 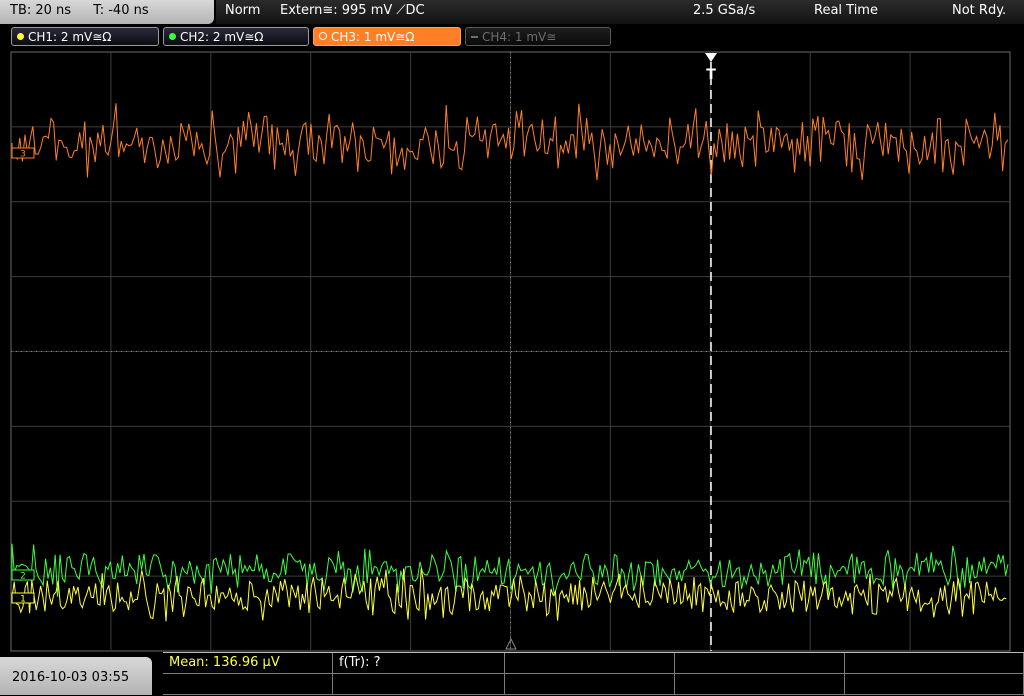 What do you see at coordinates (474, 37) in the screenshot?
I see `channel-4-indicator-icon` at bounding box center [474, 37].